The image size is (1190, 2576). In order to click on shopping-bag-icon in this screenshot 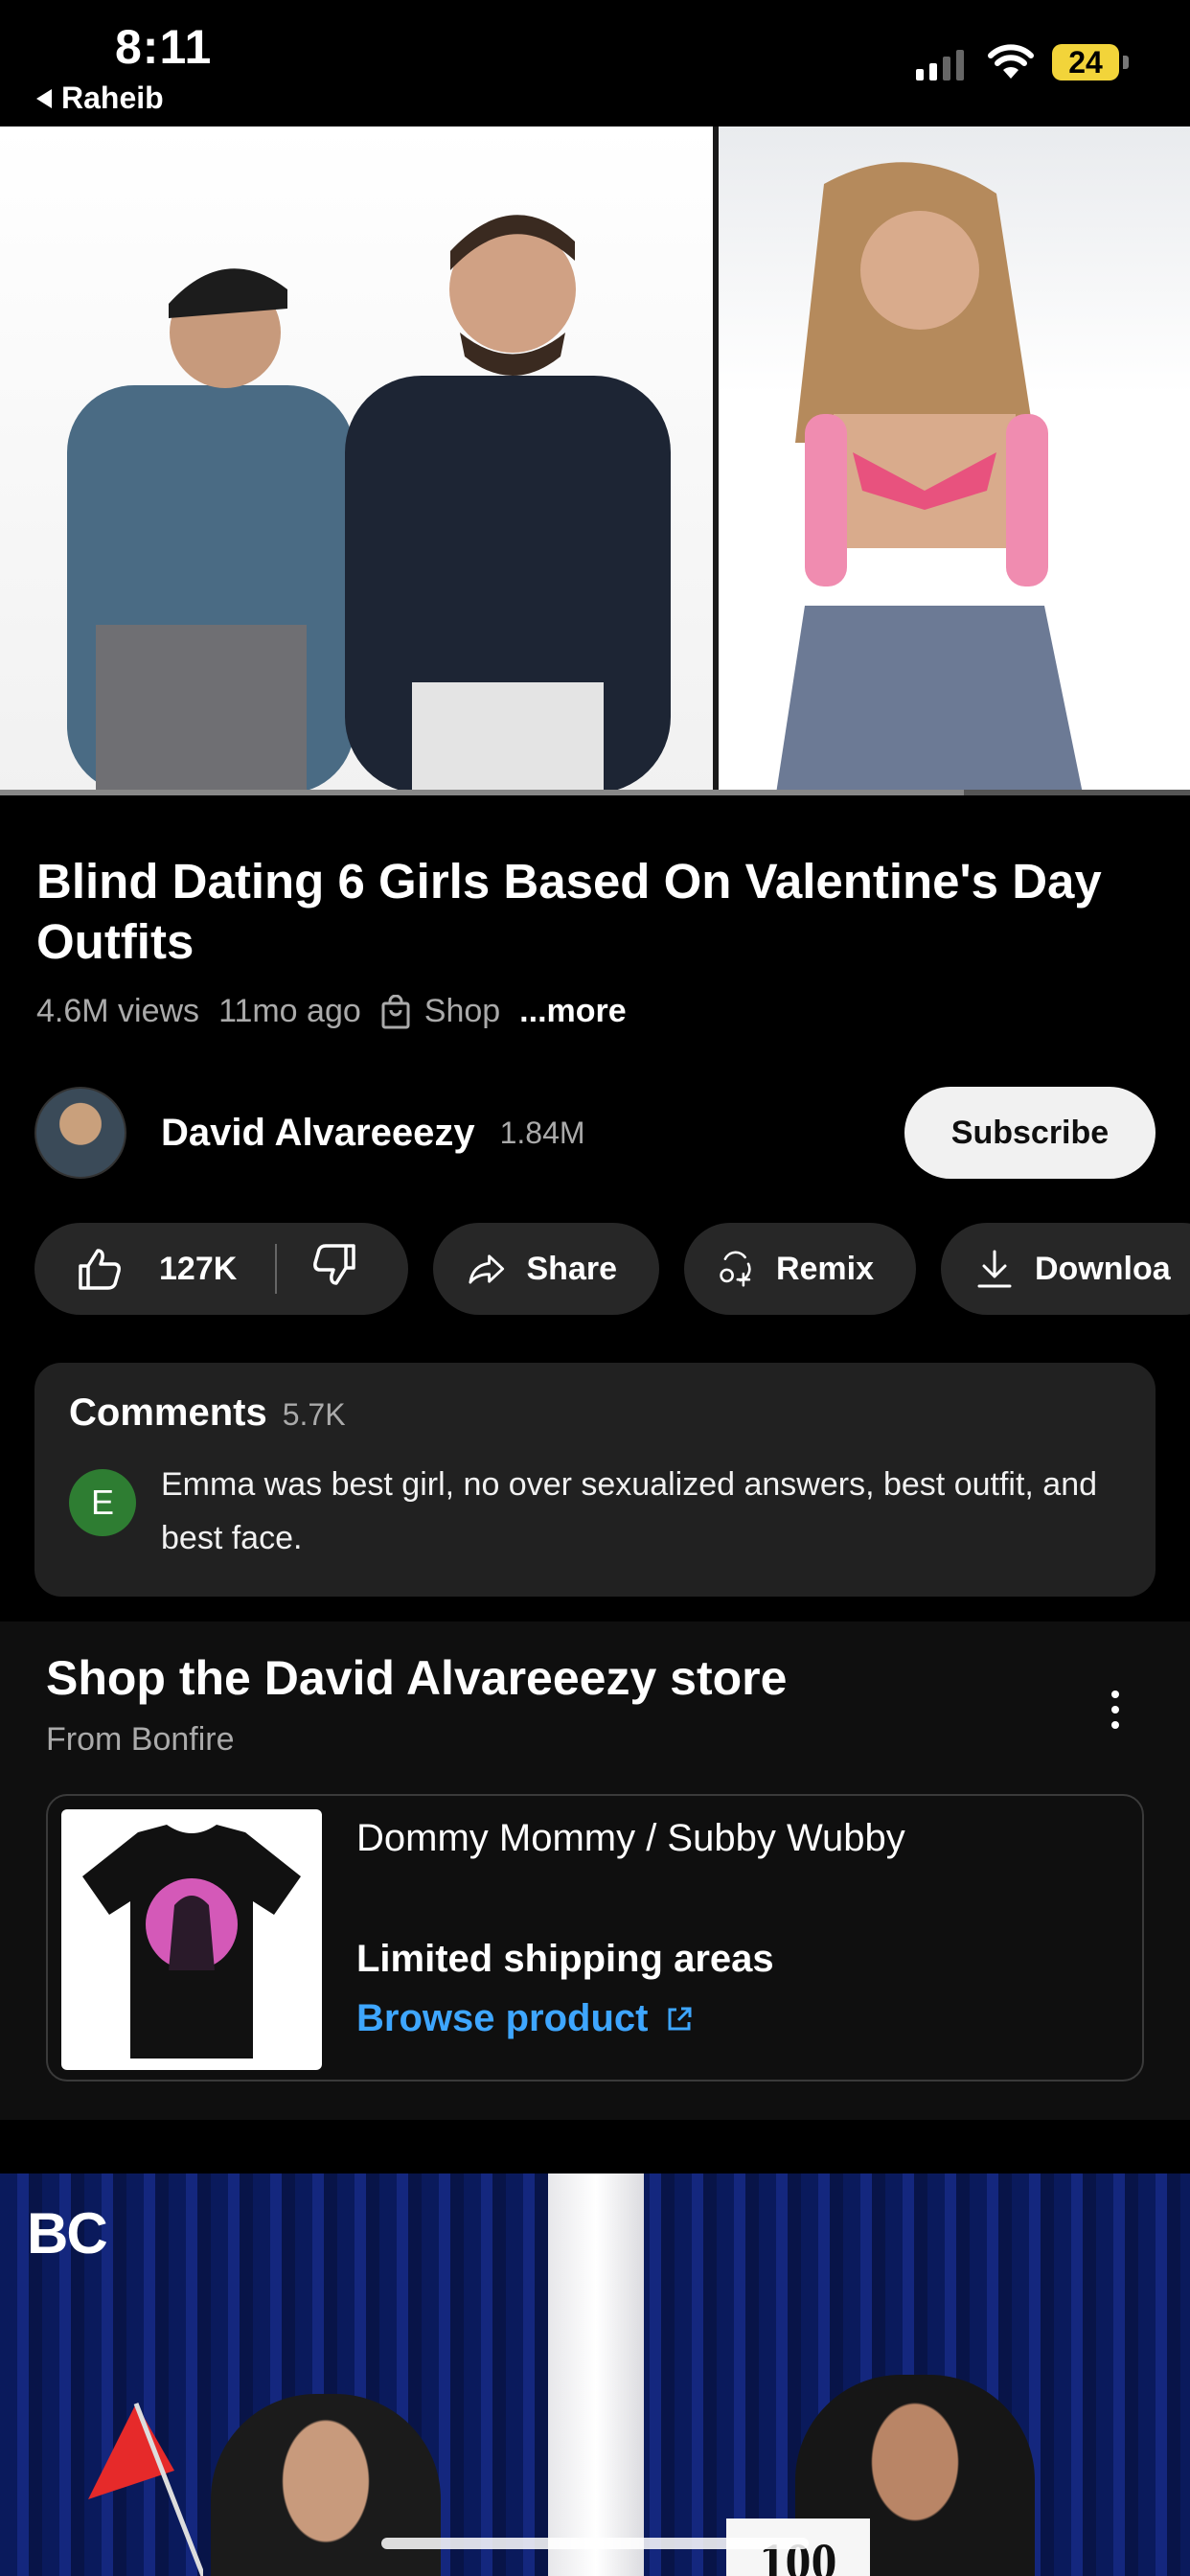, I will do `click(396, 1011)`.